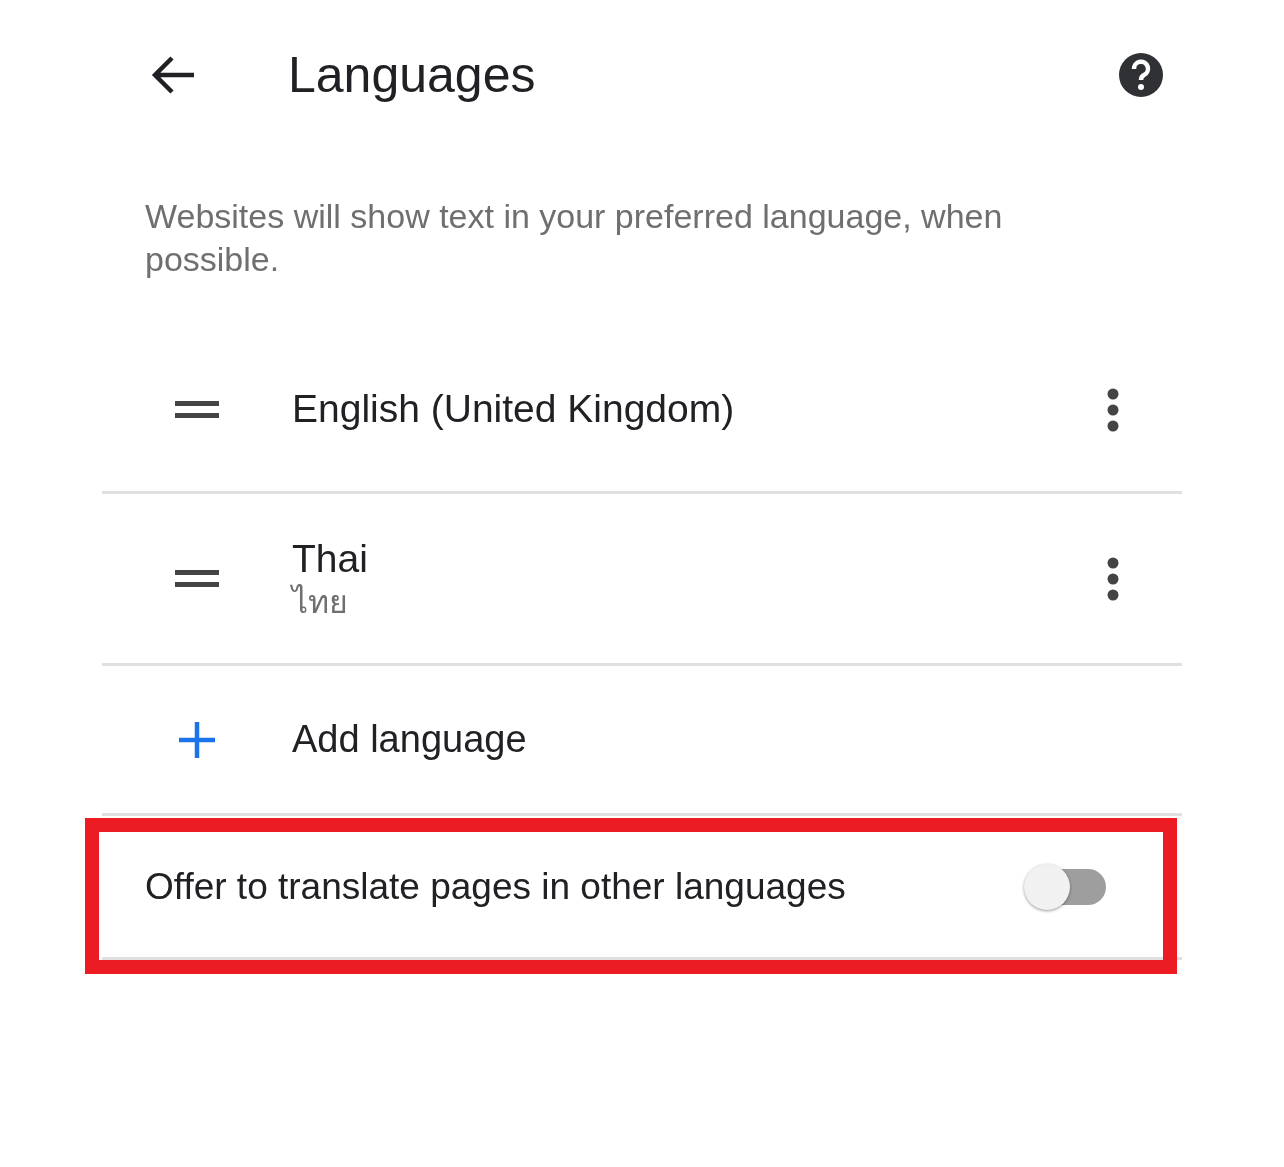 This screenshot has width=1284, height=1167. I want to click on plus-icon, so click(197, 739).